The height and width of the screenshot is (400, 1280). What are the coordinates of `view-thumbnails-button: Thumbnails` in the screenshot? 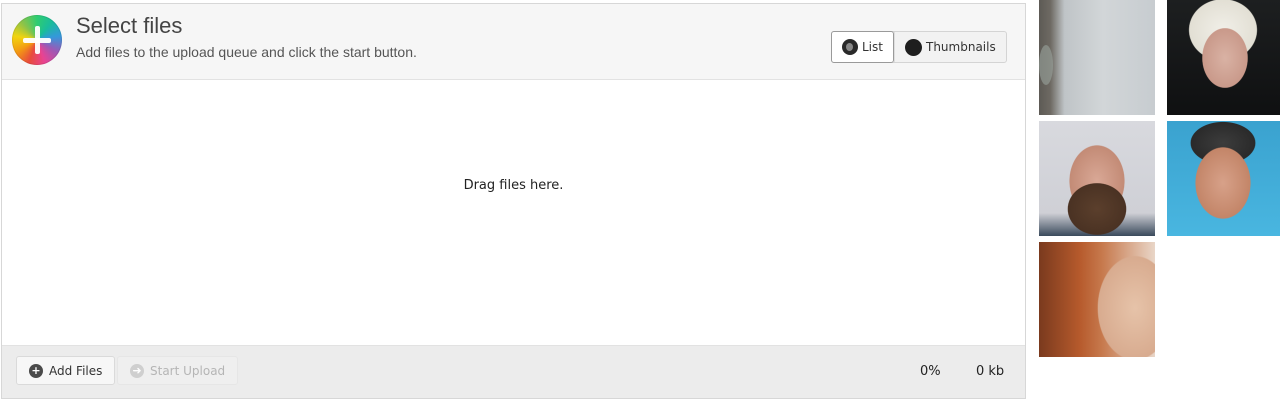 It's located at (949, 47).